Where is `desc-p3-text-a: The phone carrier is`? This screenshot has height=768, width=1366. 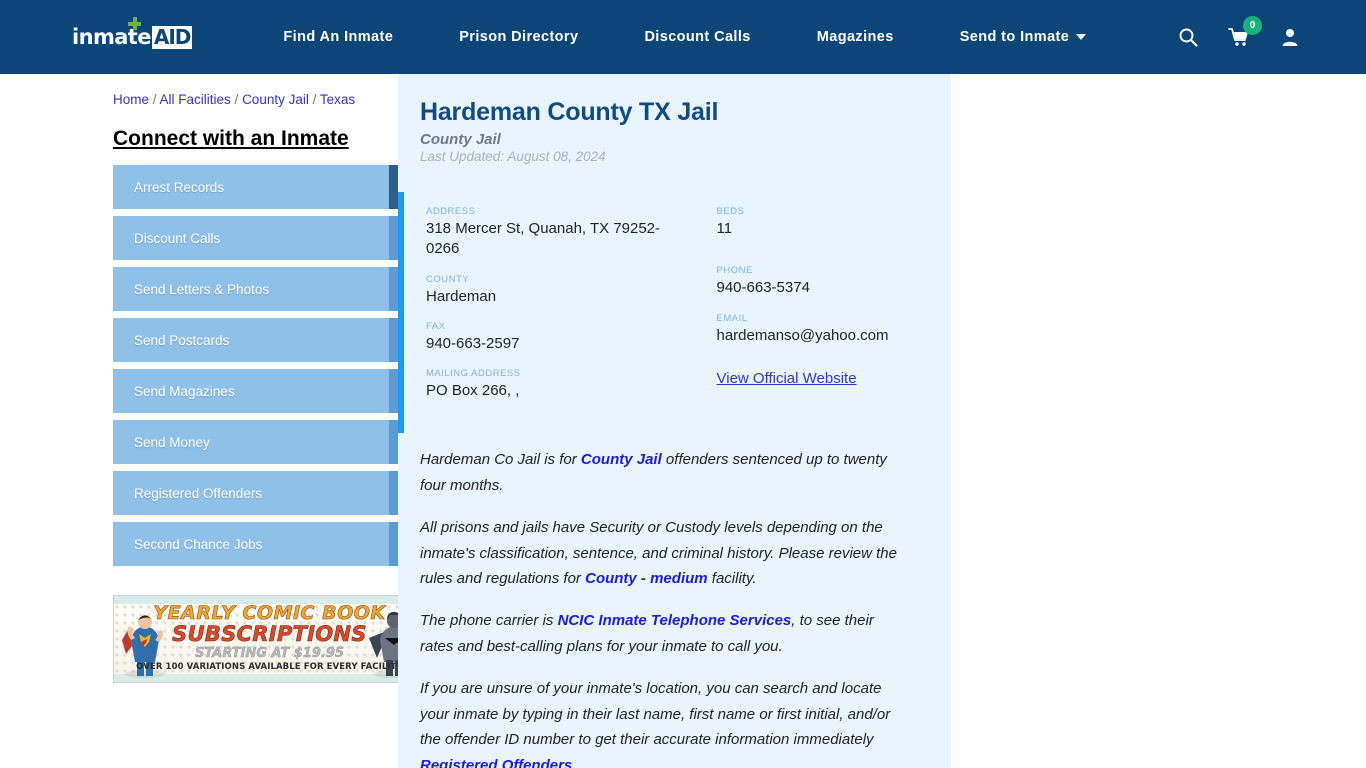
desc-p3-text-a: The phone carrier is is located at coordinates (489, 621).